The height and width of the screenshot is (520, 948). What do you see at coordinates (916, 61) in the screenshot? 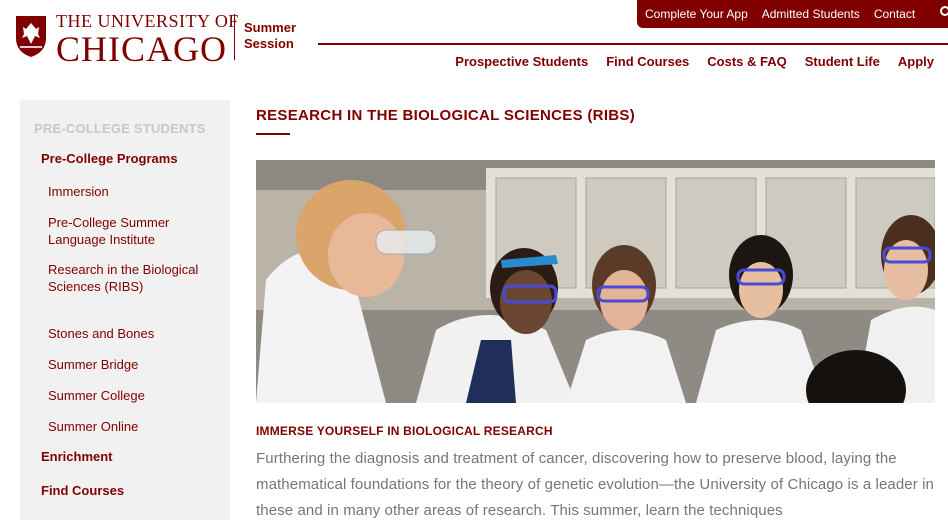
I see `nav-apply: Apply` at bounding box center [916, 61].